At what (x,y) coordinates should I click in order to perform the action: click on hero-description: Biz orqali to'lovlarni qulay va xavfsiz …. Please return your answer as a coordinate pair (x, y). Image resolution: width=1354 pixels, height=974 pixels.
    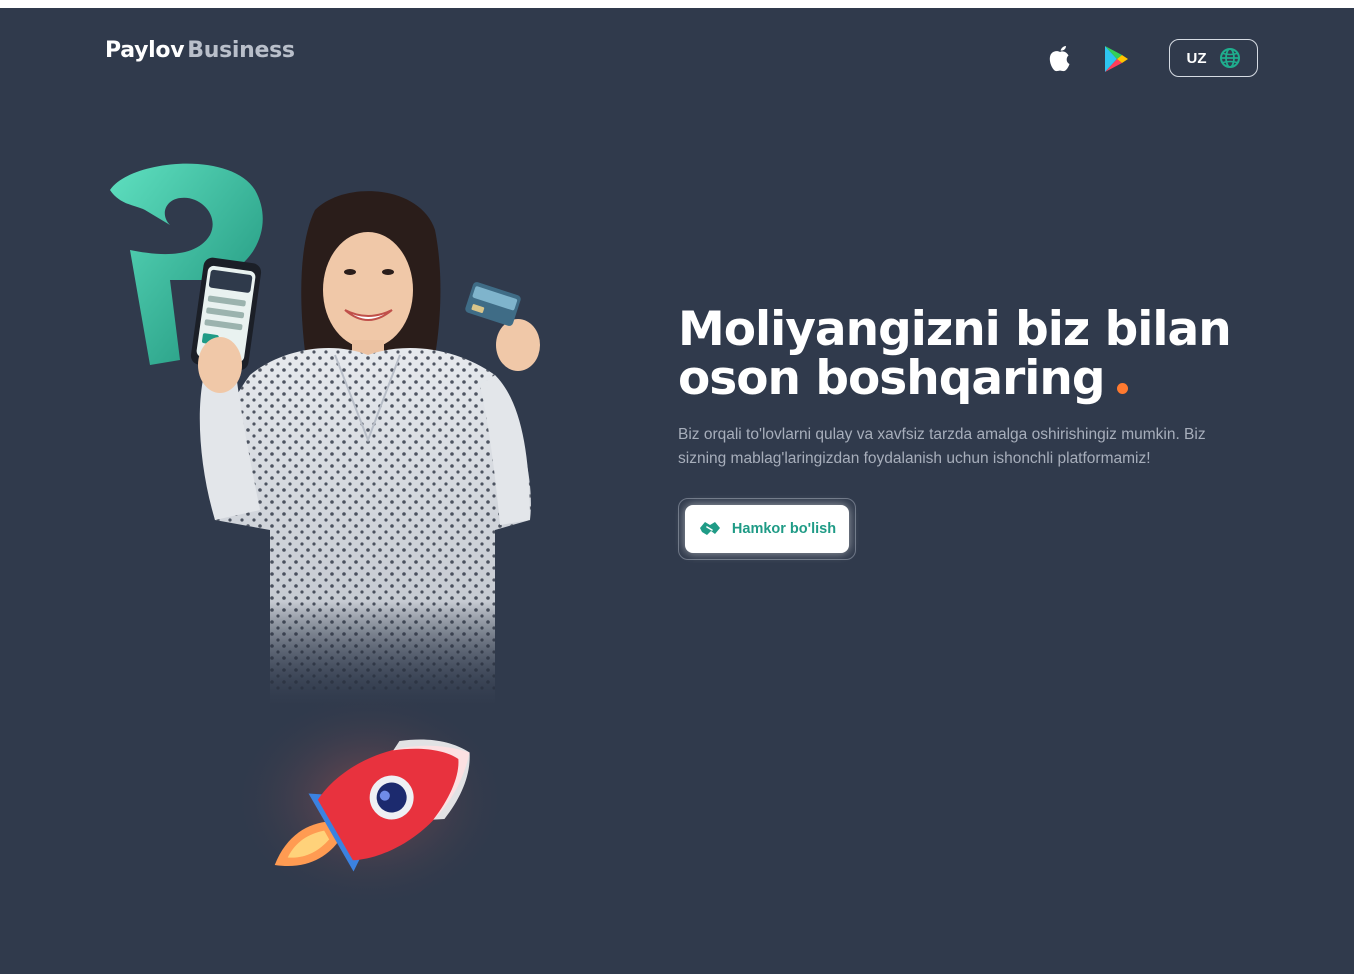
    Looking at the image, I should click on (942, 446).